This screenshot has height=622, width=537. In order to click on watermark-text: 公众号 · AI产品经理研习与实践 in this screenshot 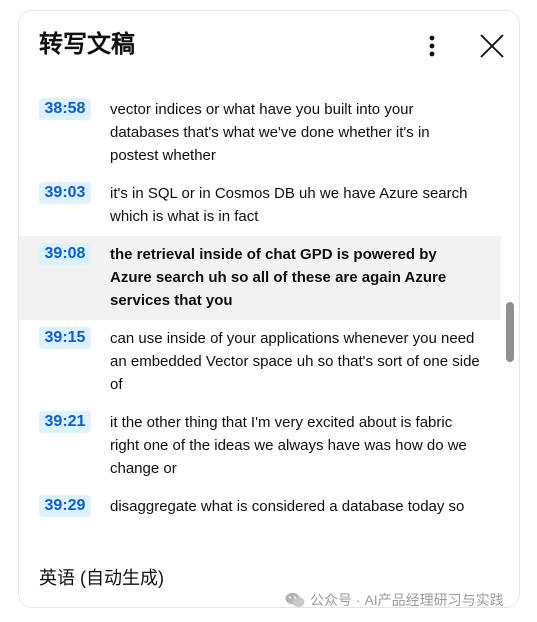, I will do `click(407, 600)`.